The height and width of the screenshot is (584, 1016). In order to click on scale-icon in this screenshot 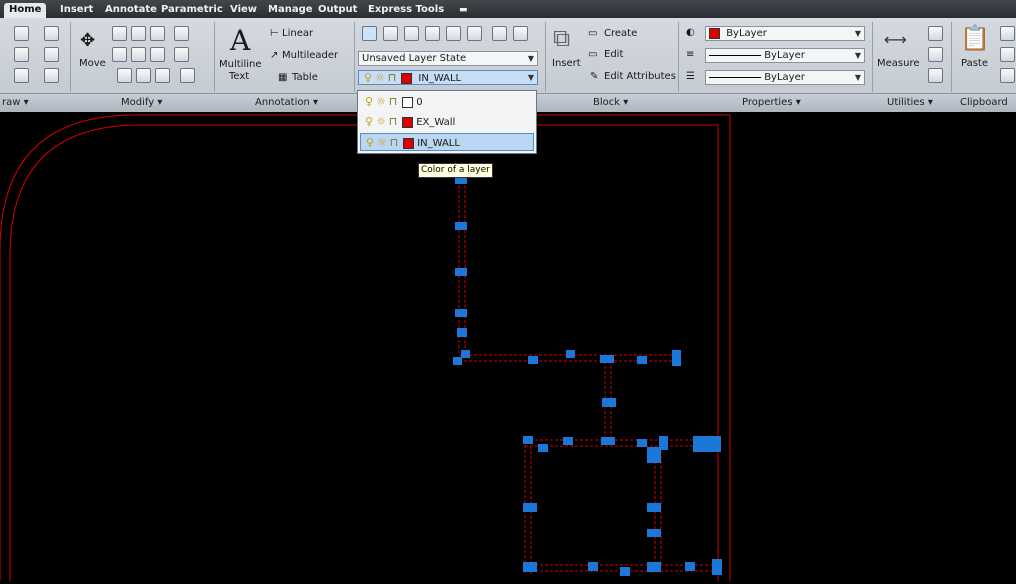, I will do `click(124, 75)`.